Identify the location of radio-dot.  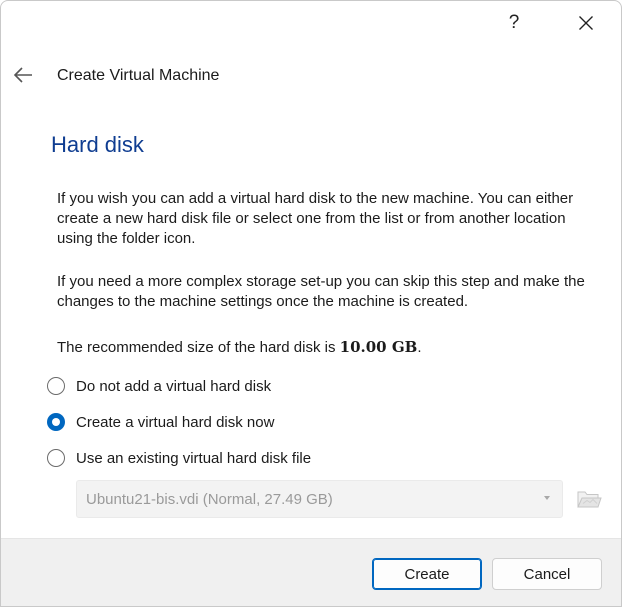
(56, 422).